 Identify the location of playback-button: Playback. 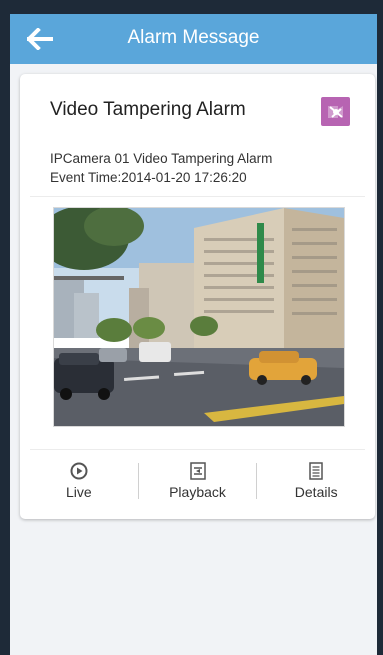
(198, 481).